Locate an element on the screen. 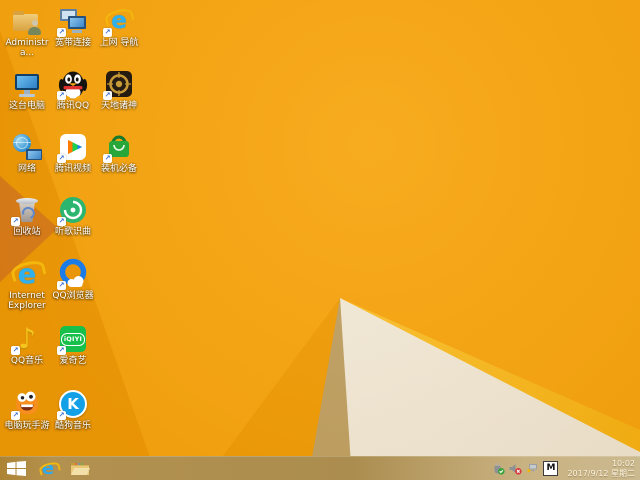 The image size is (640, 480). desktop-icon-tencent-qq: ↗ 腾讯QQ is located at coordinates (73, 89).